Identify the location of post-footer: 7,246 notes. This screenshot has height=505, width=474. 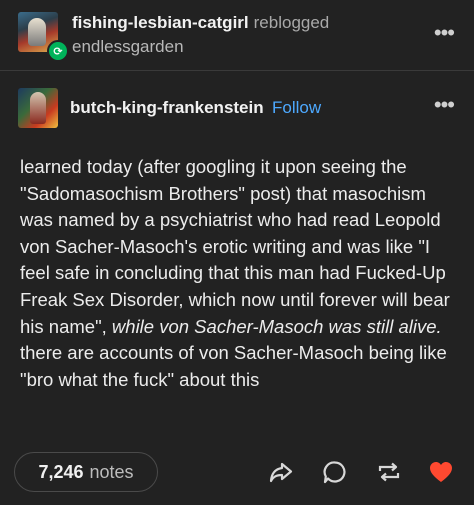
(237, 475).